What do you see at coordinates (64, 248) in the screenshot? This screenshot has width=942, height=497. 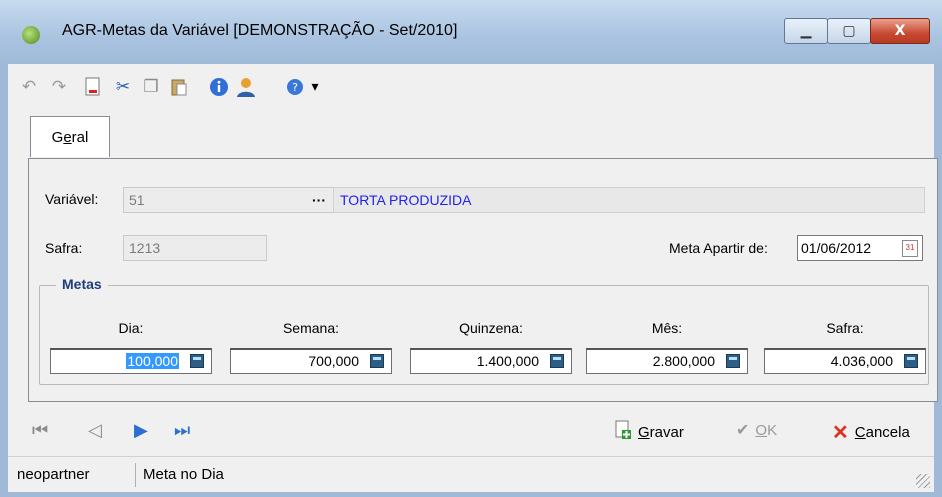 I see `safra-label: Safra:` at bounding box center [64, 248].